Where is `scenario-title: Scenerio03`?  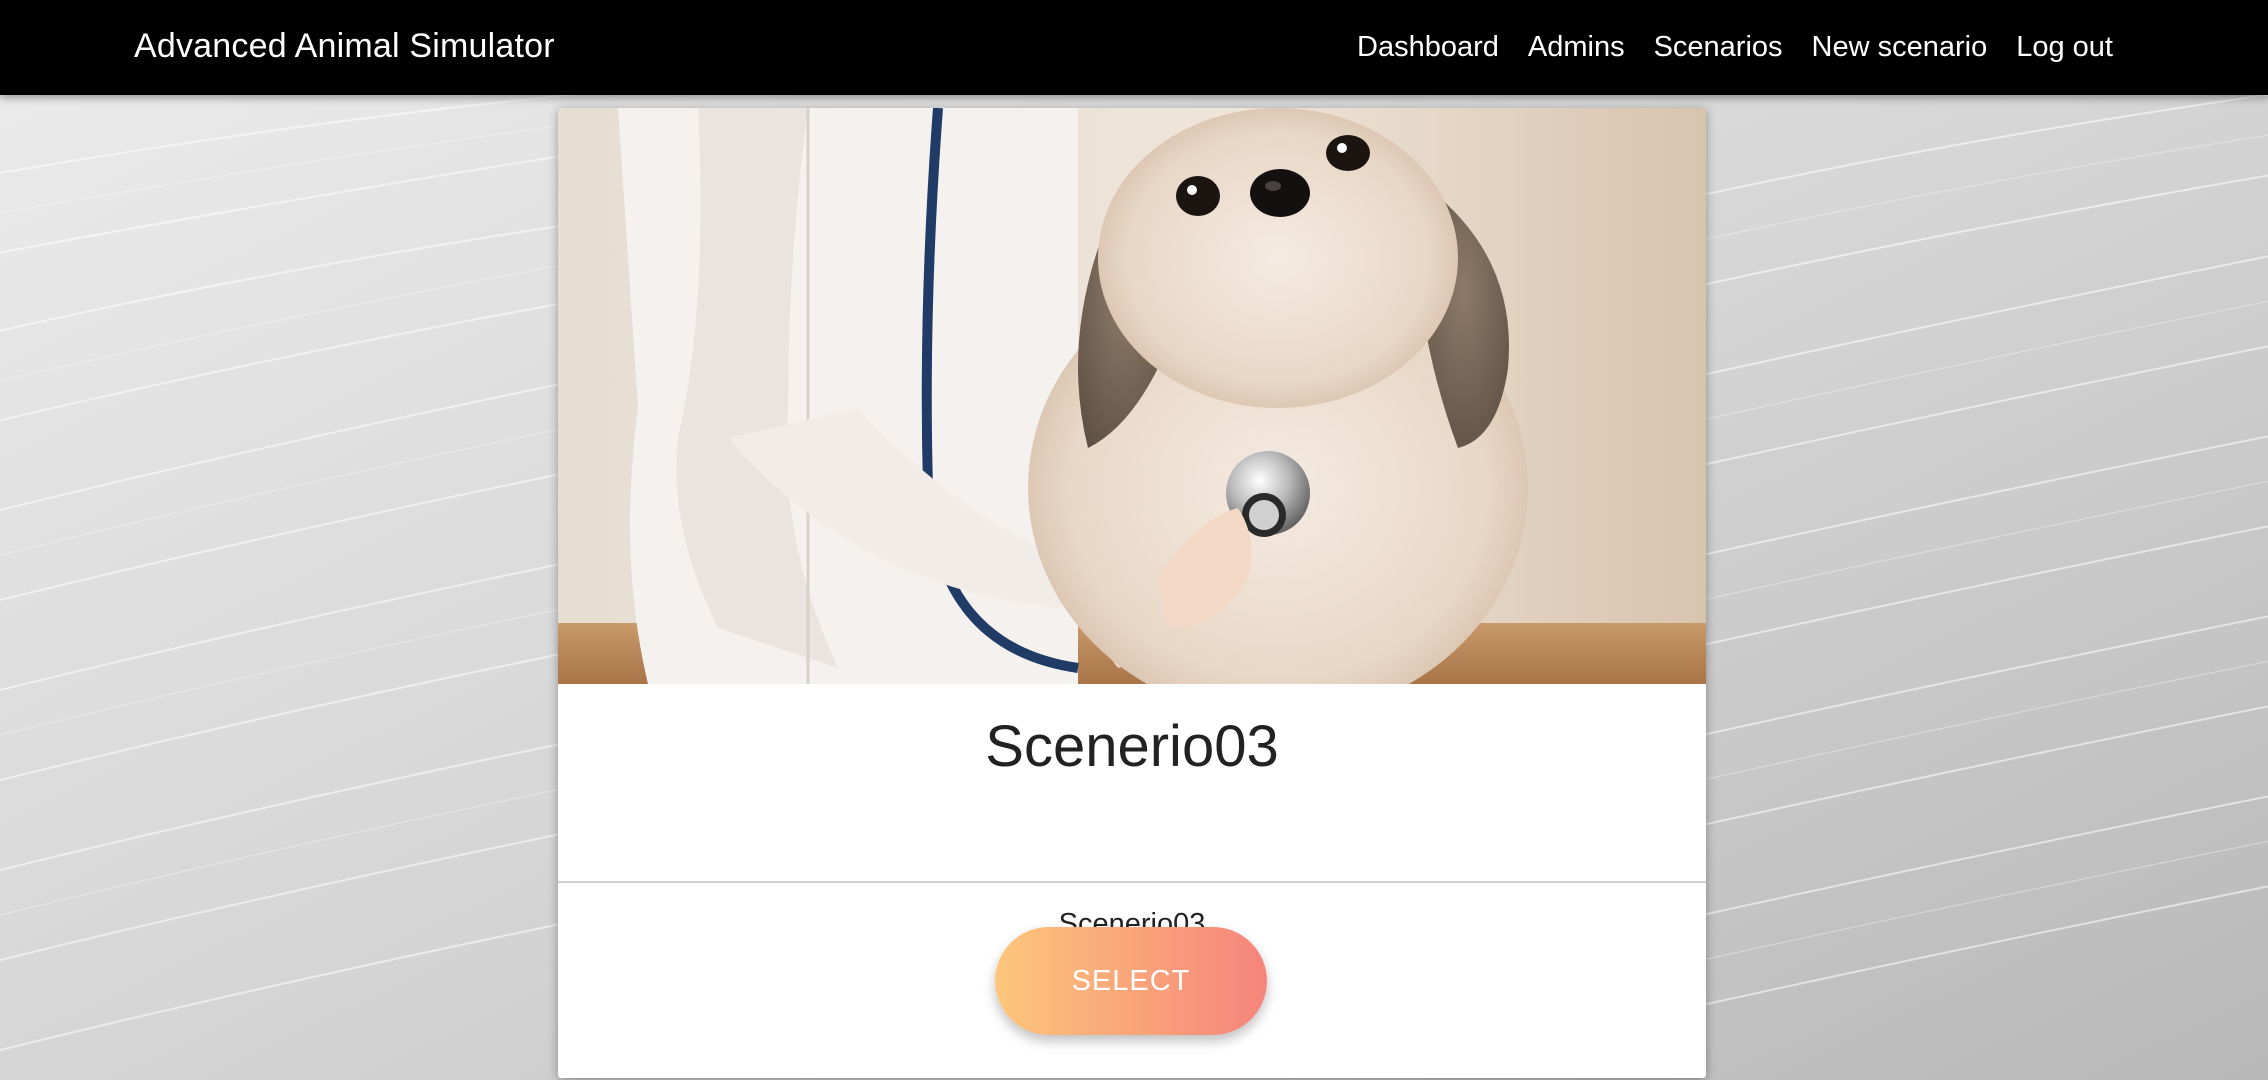
scenario-title: Scenerio03 is located at coordinates (1132, 746).